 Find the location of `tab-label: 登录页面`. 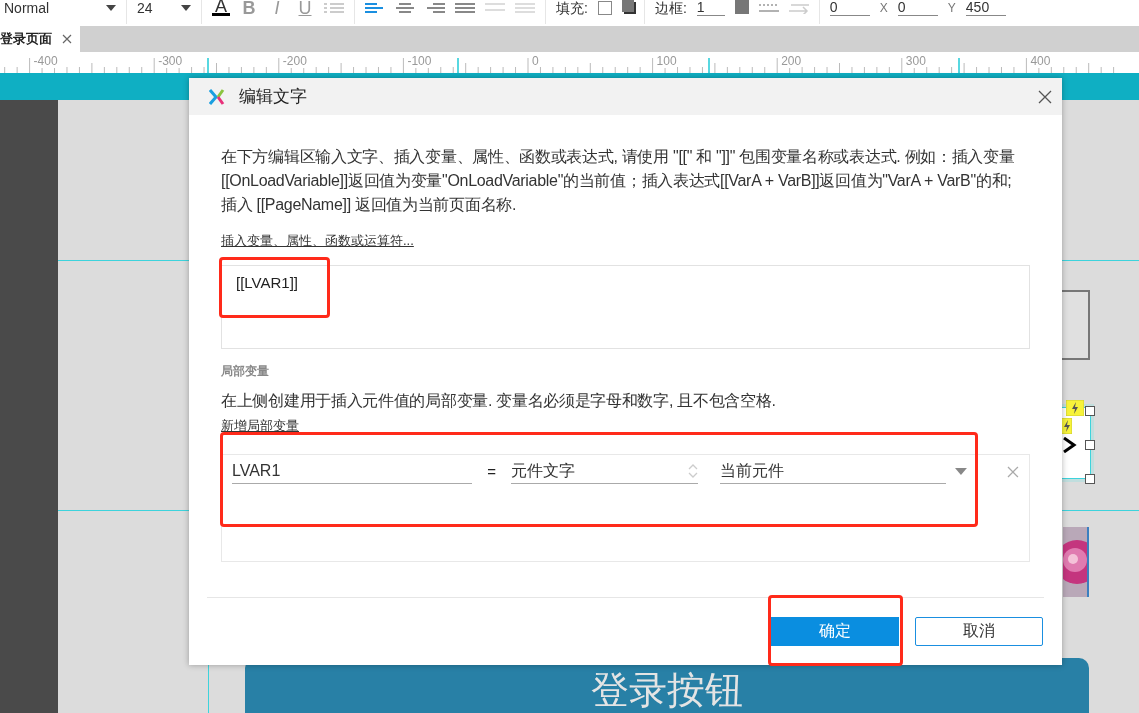

tab-label: 登录页面 is located at coordinates (26, 39).